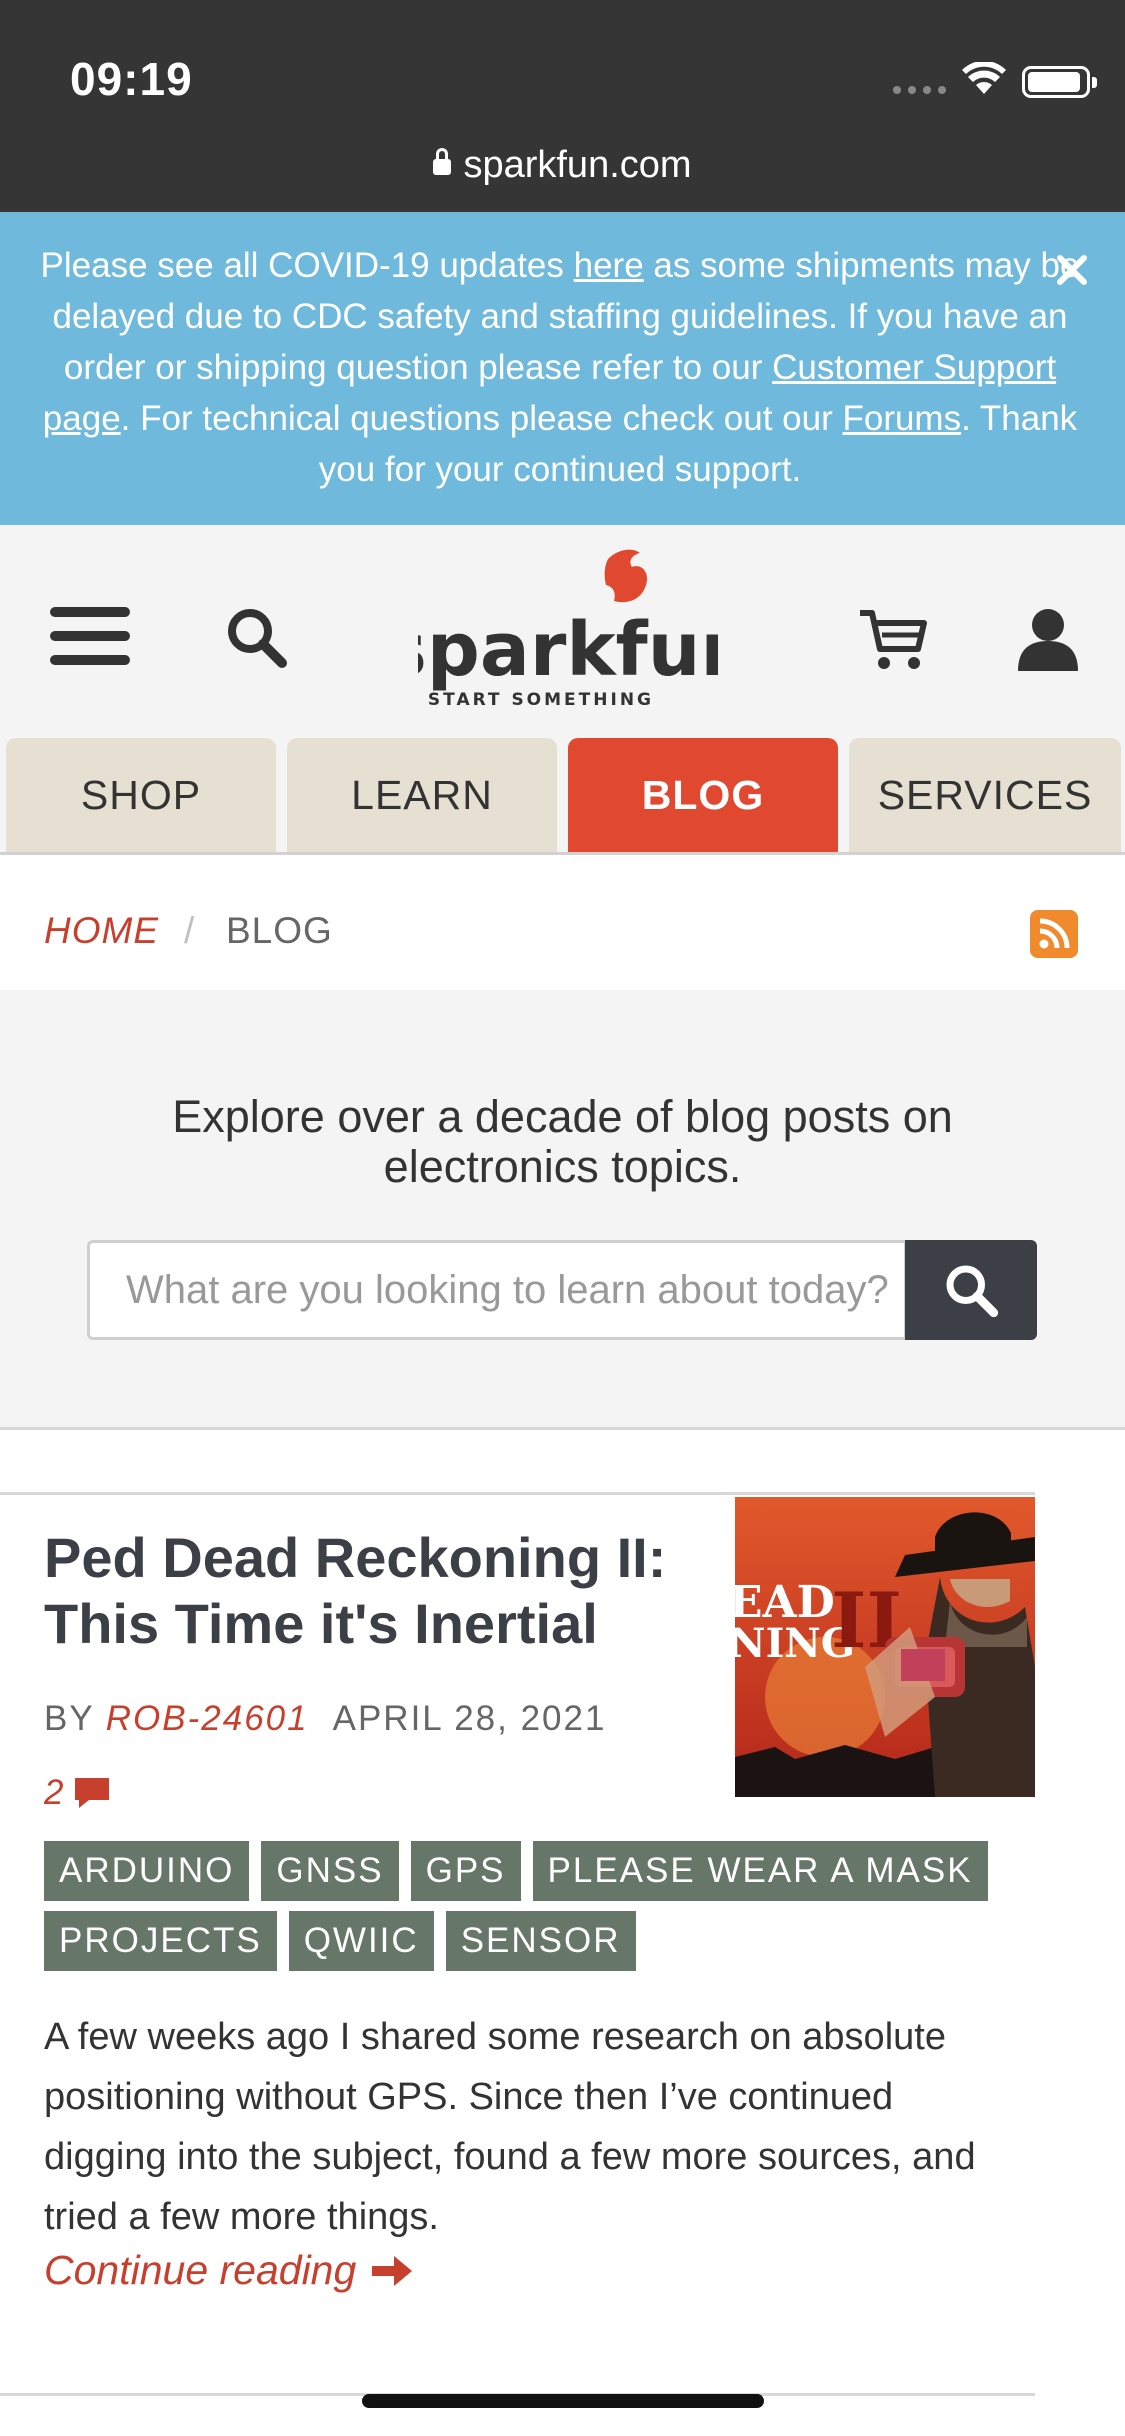 The width and height of the screenshot is (1125, 2436). Describe the element at coordinates (75, 1718) in the screenshot. I see `byline-prefix: BY` at that location.